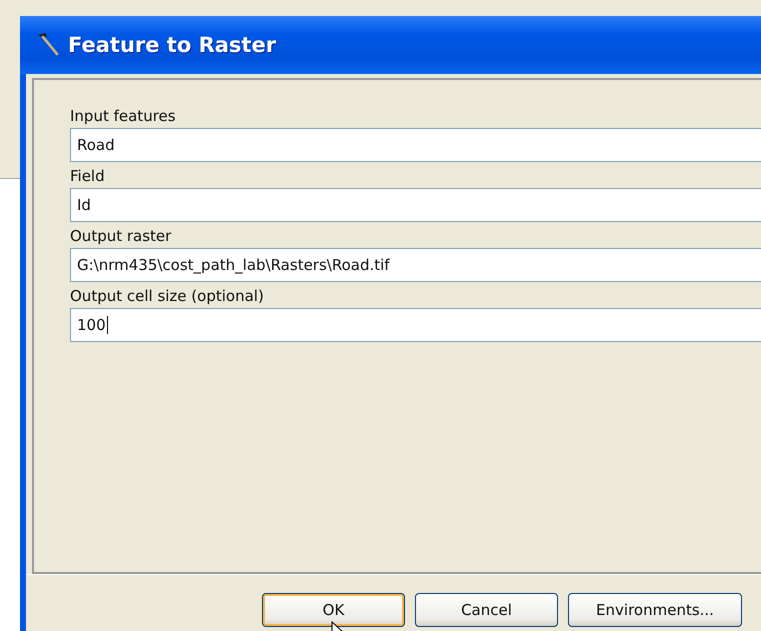 The width and height of the screenshot is (761, 631). Describe the element at coordinates (88, 176) in the screenshot. I see `field-label: Field` at that location.